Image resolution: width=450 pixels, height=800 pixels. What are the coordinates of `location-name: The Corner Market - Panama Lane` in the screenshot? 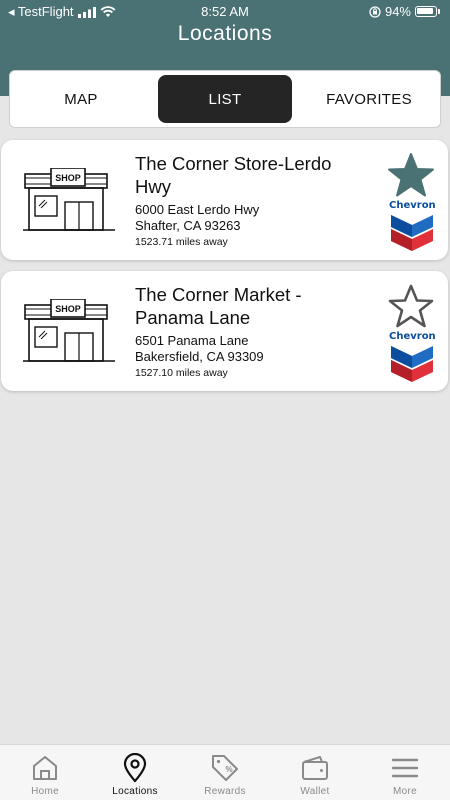 It's located at (218, 306).